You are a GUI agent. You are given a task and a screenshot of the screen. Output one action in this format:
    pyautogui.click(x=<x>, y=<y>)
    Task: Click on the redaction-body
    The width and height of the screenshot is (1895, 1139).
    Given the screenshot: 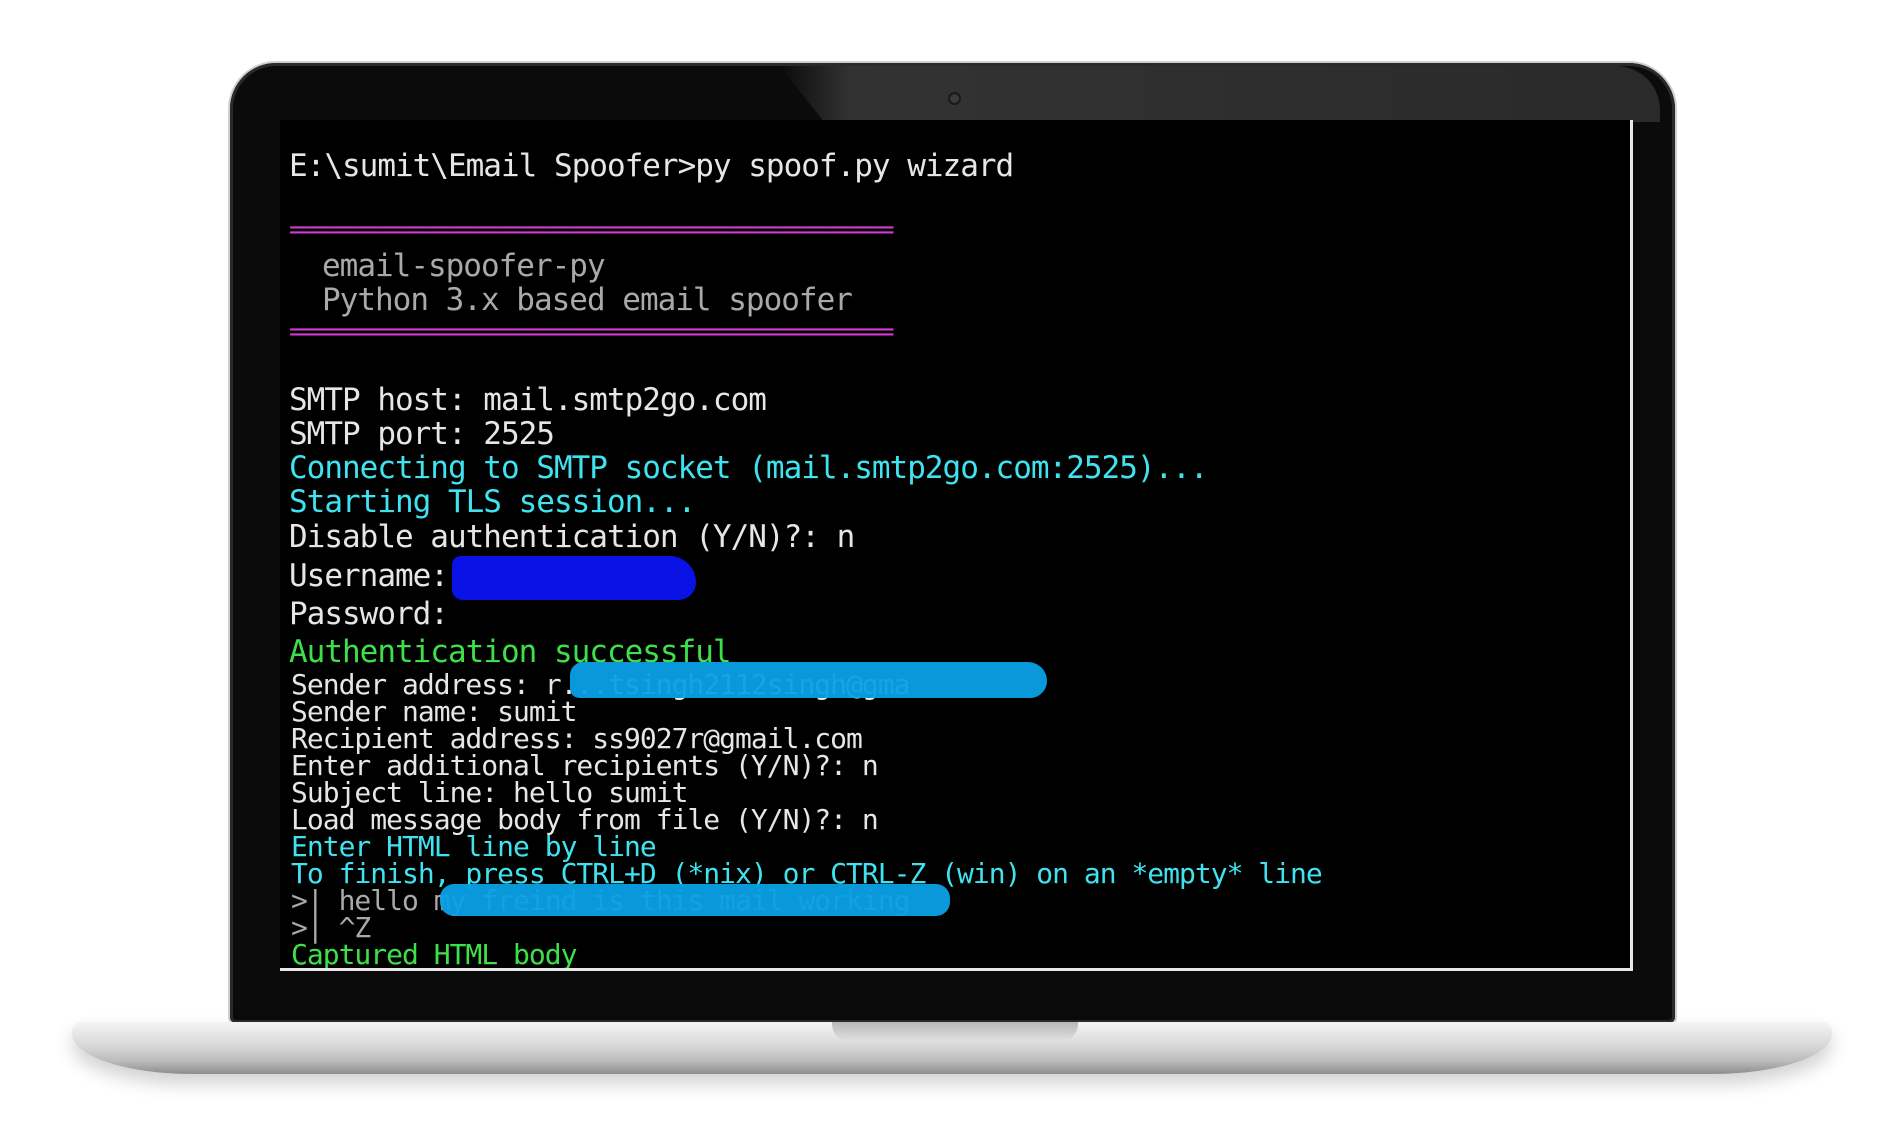 What is the action you would take?
    pyautogui.click(x=695, y=900)
    